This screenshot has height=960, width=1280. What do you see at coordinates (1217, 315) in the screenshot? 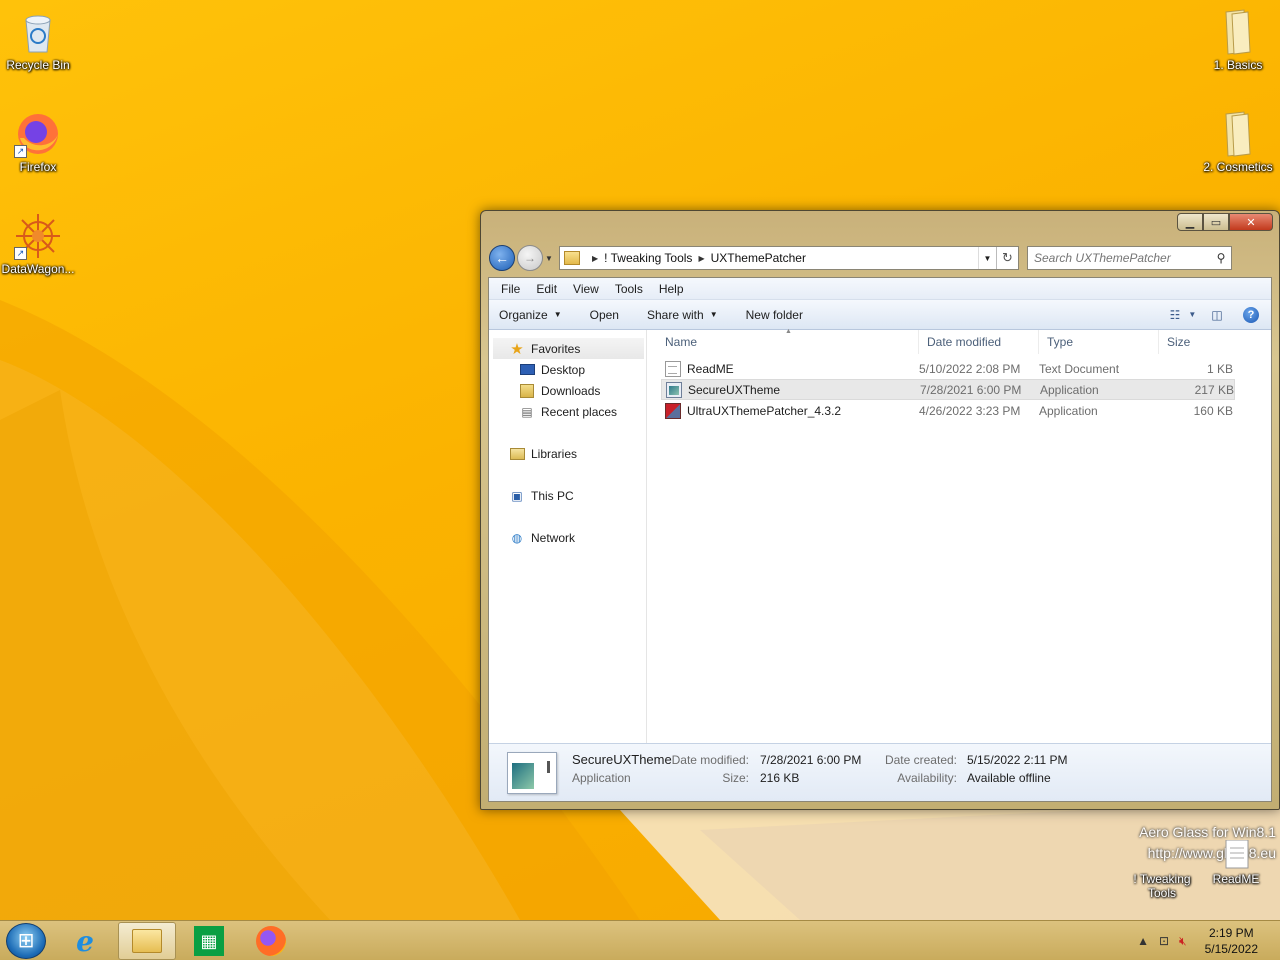
I see `preview-pane-button: ◫` at bounding box center [1217, 315].